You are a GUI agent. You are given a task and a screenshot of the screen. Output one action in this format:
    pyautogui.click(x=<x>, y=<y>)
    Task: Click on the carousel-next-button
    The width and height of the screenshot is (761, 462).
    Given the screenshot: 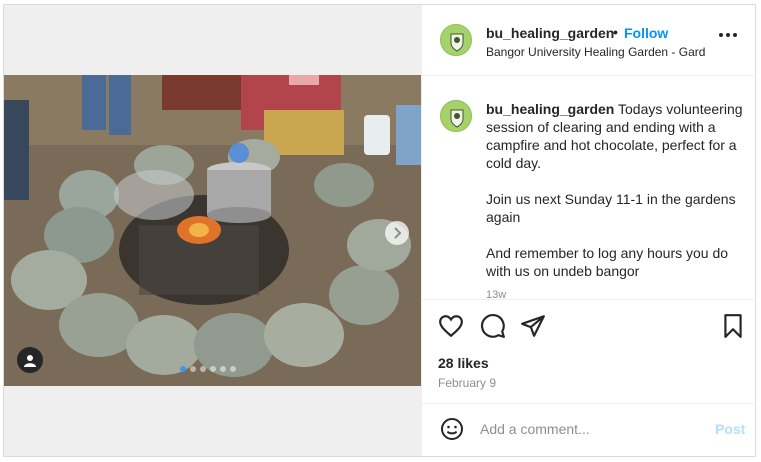 What is the action you would take?
    pyautogui.click(x=397, y=233)
    